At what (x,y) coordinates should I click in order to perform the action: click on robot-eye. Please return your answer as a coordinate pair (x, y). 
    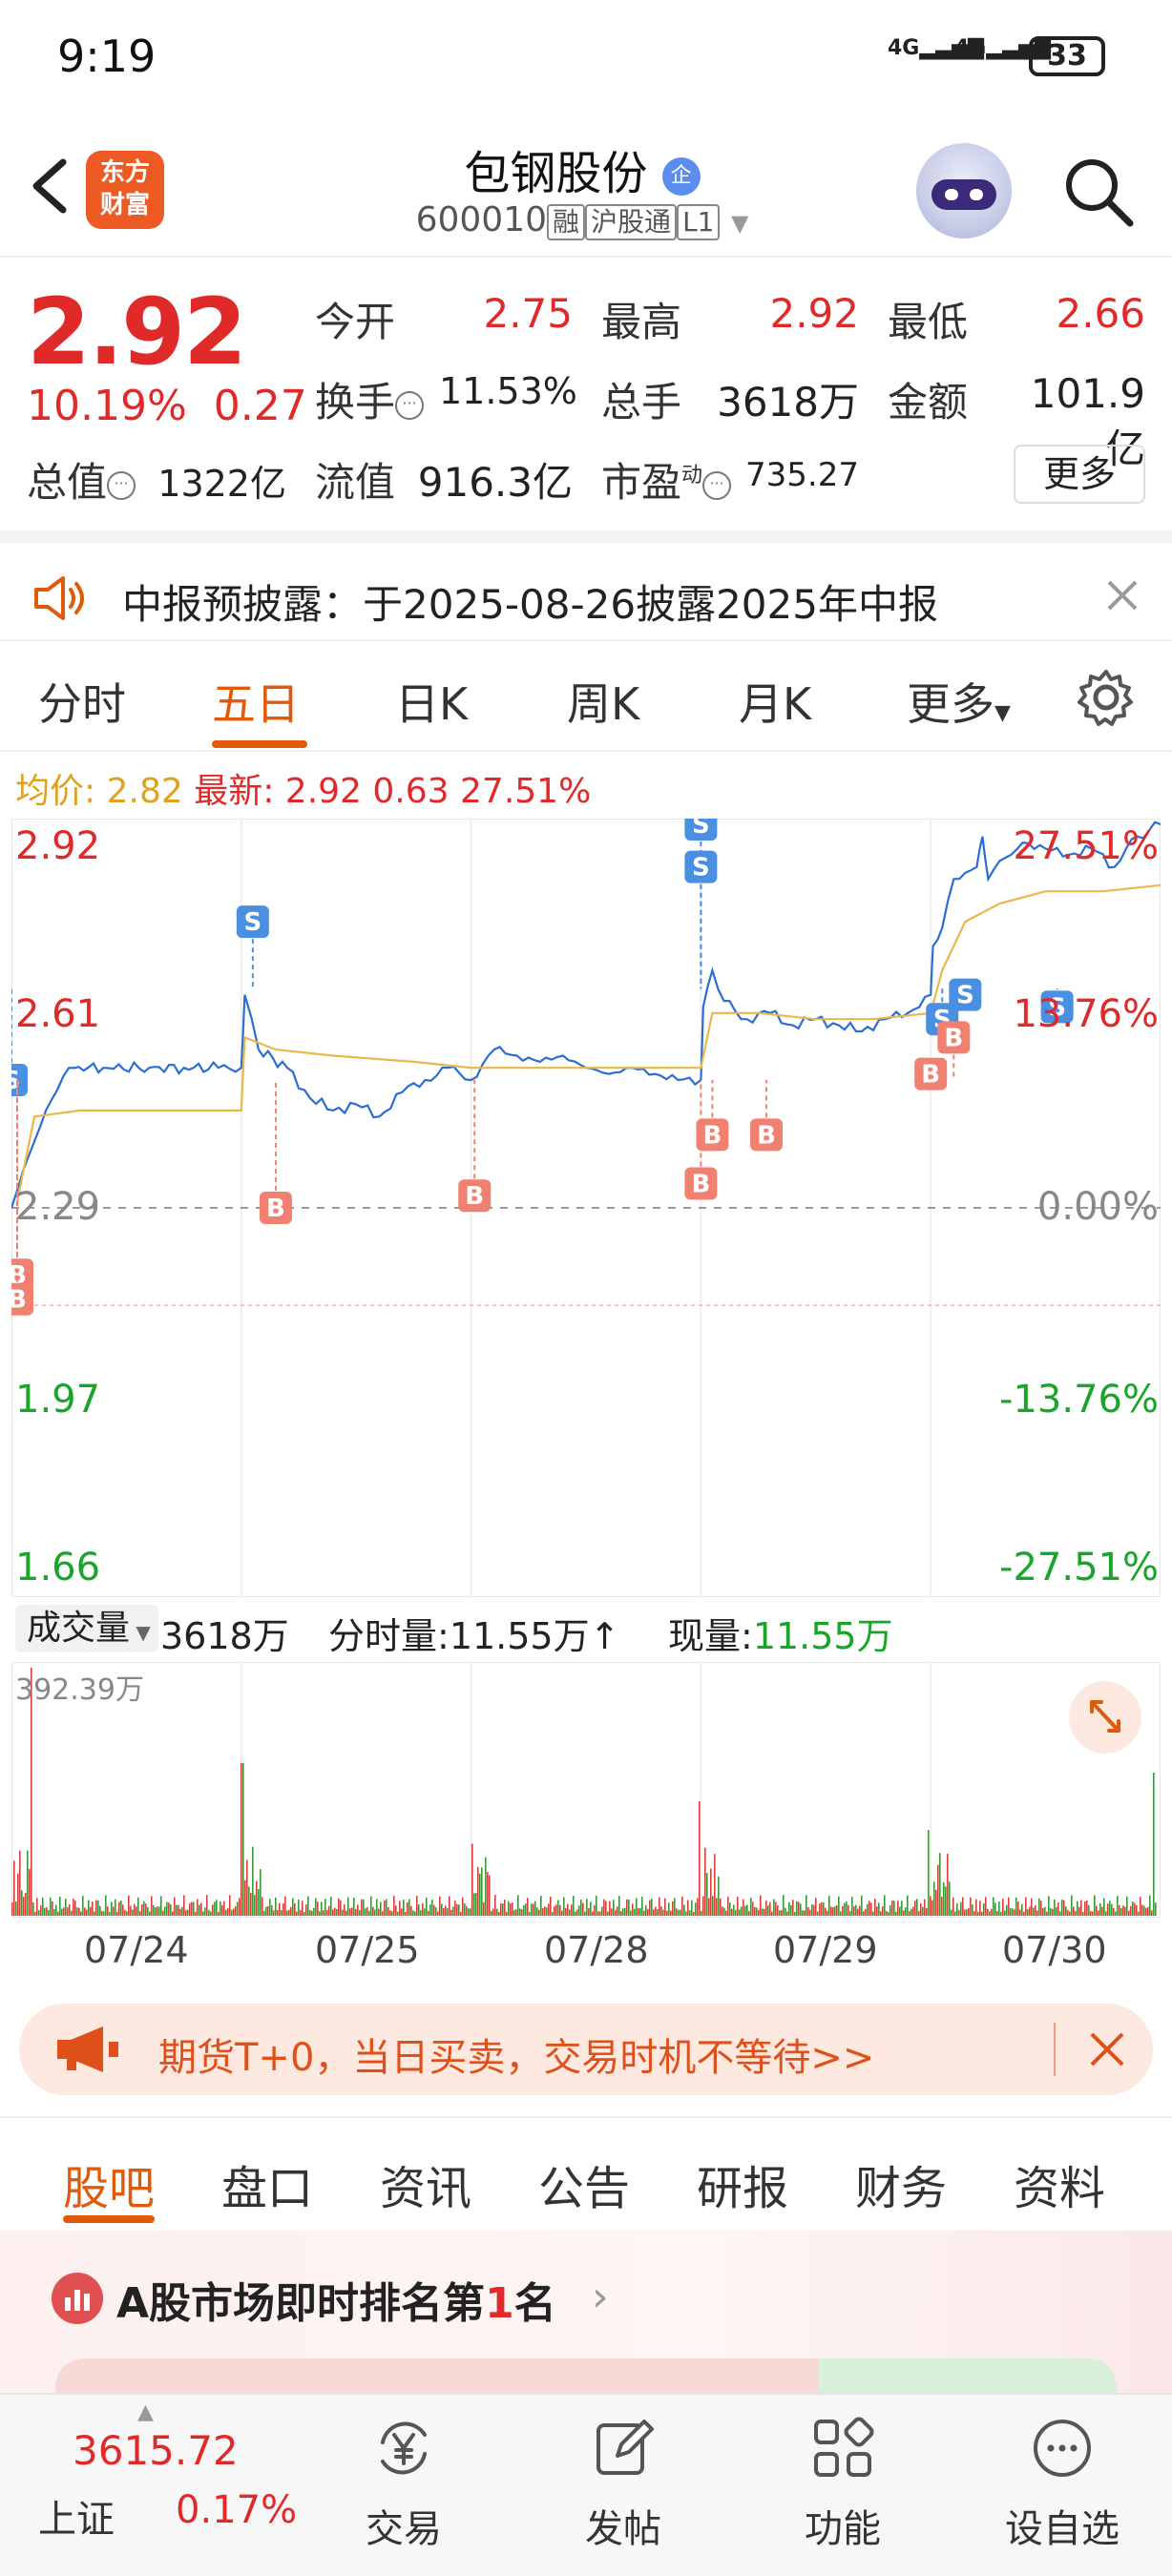
    Looking at the image, I should click on (951, 194).